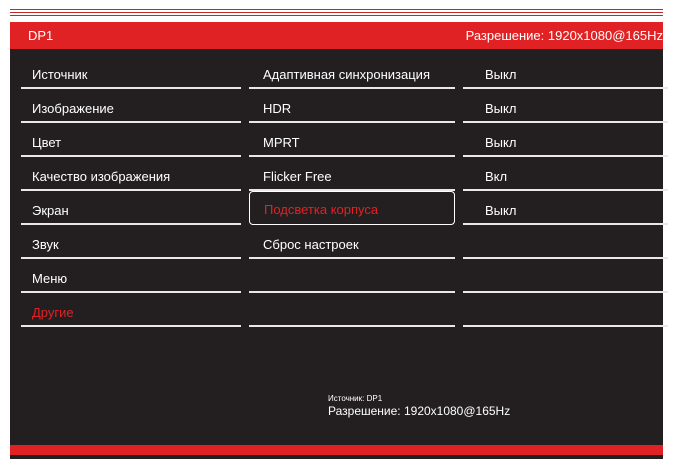 The height and width of the screenshot is (465, 673). I want to click on submenu-item-label: HDR, so click(277, 108).